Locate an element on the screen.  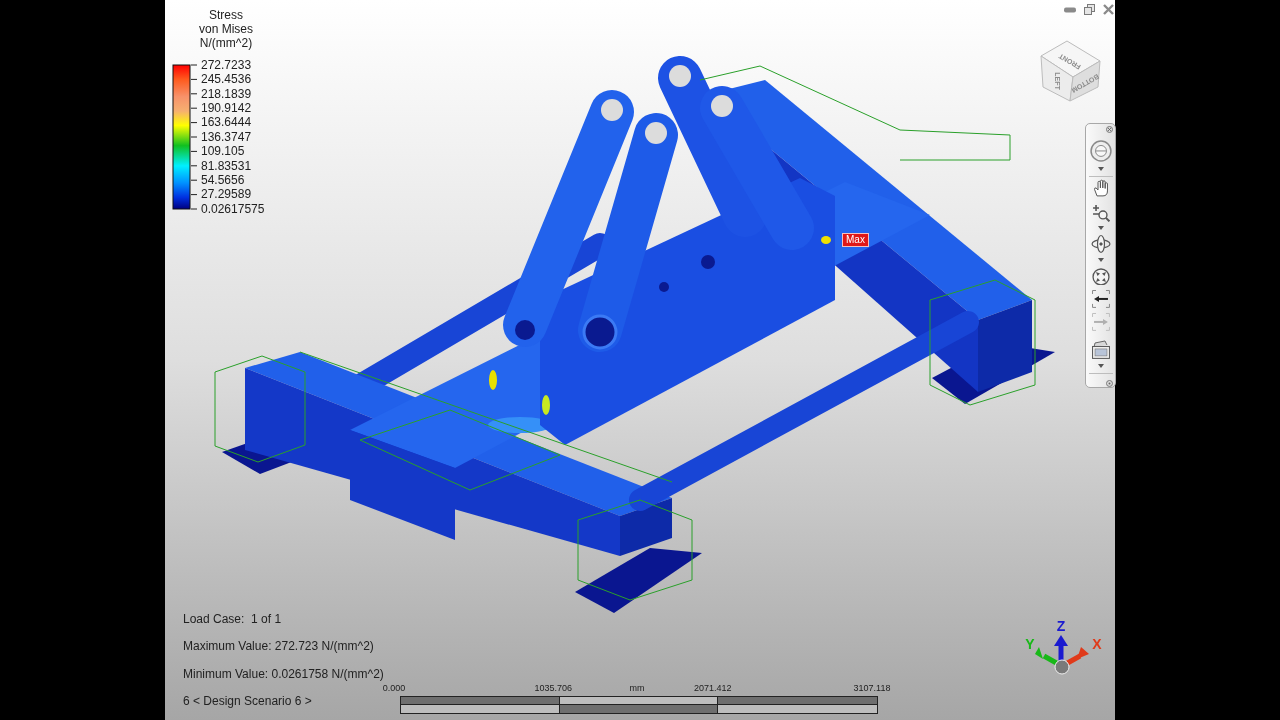
legend-value: 190.9142 is located at coordinates (227, 108).